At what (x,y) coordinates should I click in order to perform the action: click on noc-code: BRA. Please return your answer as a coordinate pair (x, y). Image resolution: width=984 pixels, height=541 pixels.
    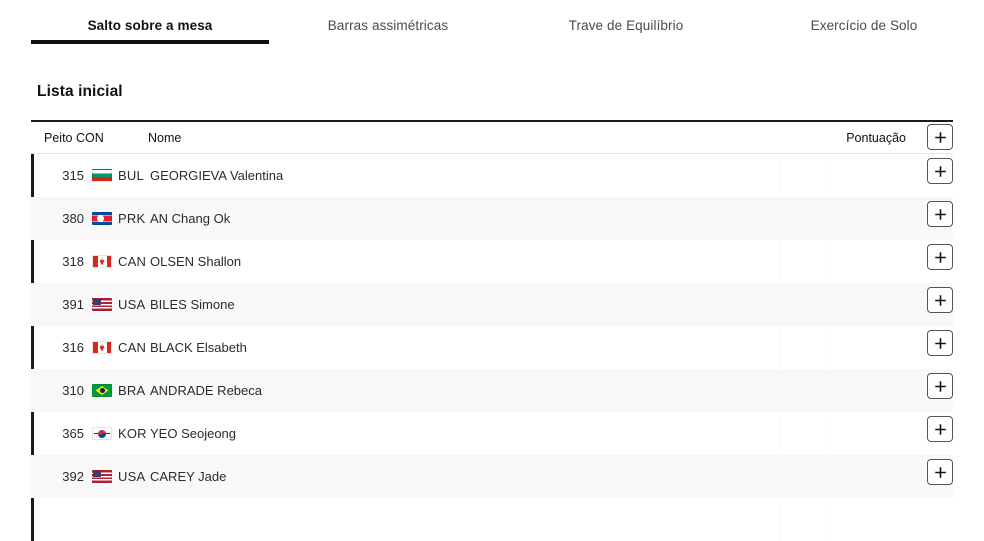
    Looking at the image, I should click on (132, 390).